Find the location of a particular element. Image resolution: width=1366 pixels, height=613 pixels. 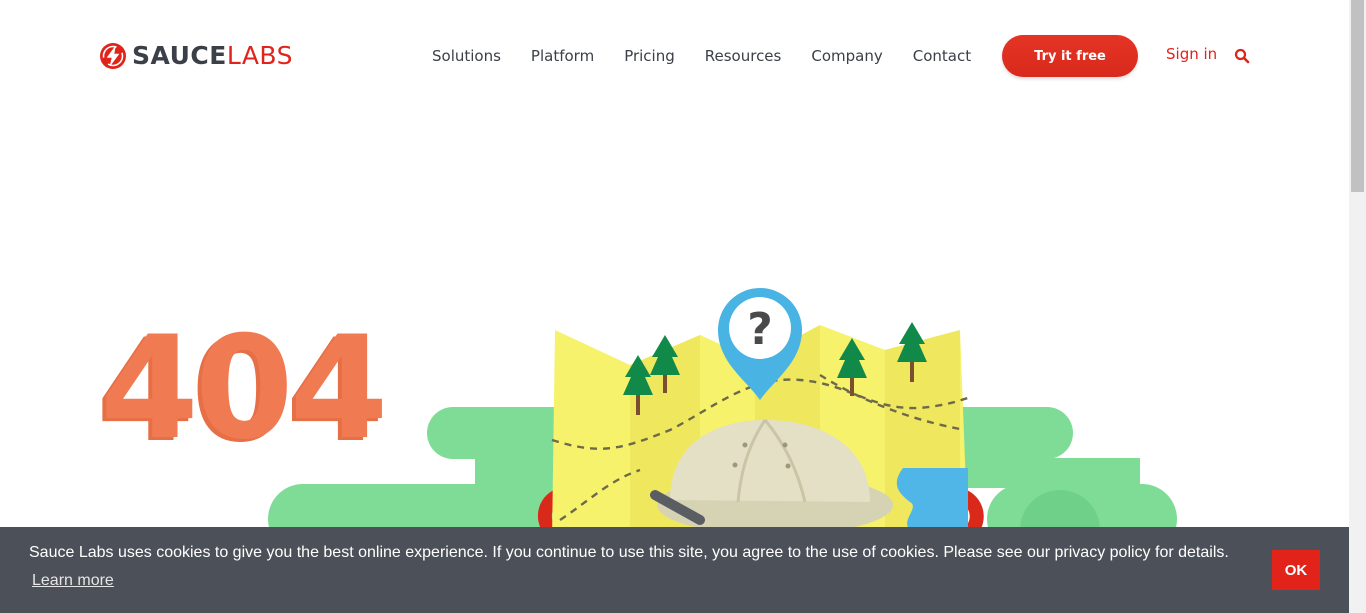

learn-more-link: Learn more is located at coordinates (73, 581).